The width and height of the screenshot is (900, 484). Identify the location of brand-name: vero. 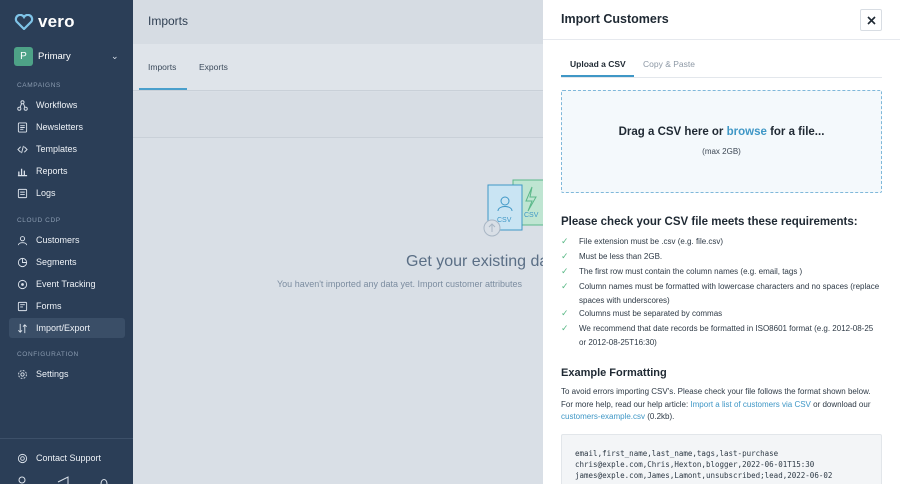
(56, 21).